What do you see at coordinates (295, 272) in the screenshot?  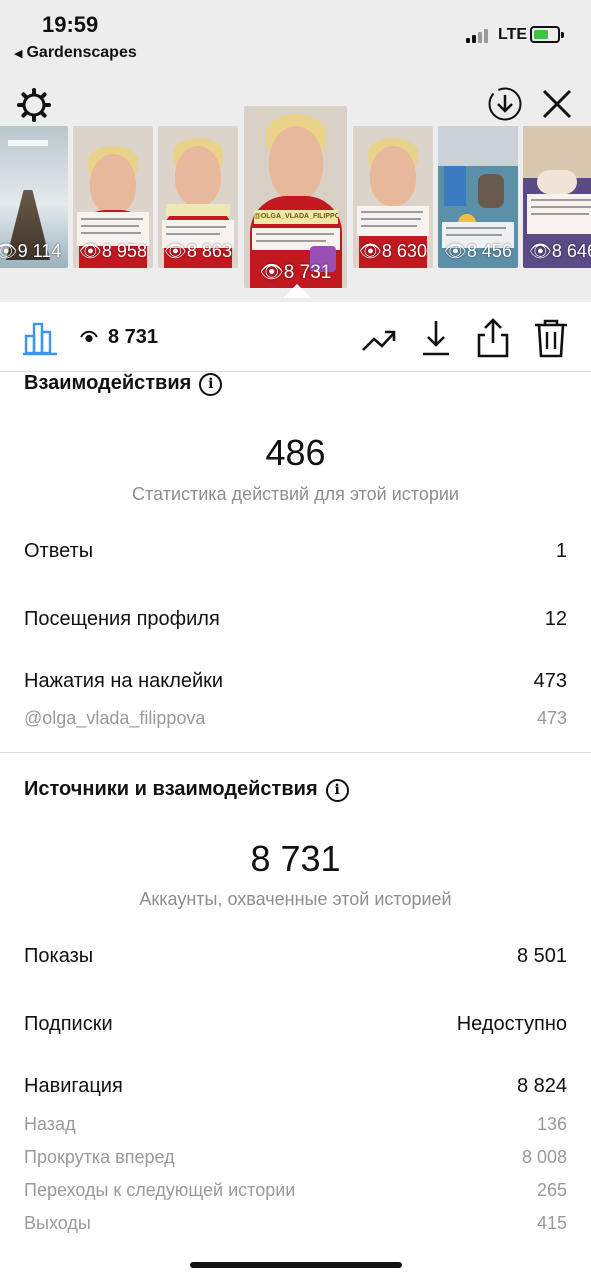 I see `story-view-count: 👁8 731` at bounding box center [295, 272].